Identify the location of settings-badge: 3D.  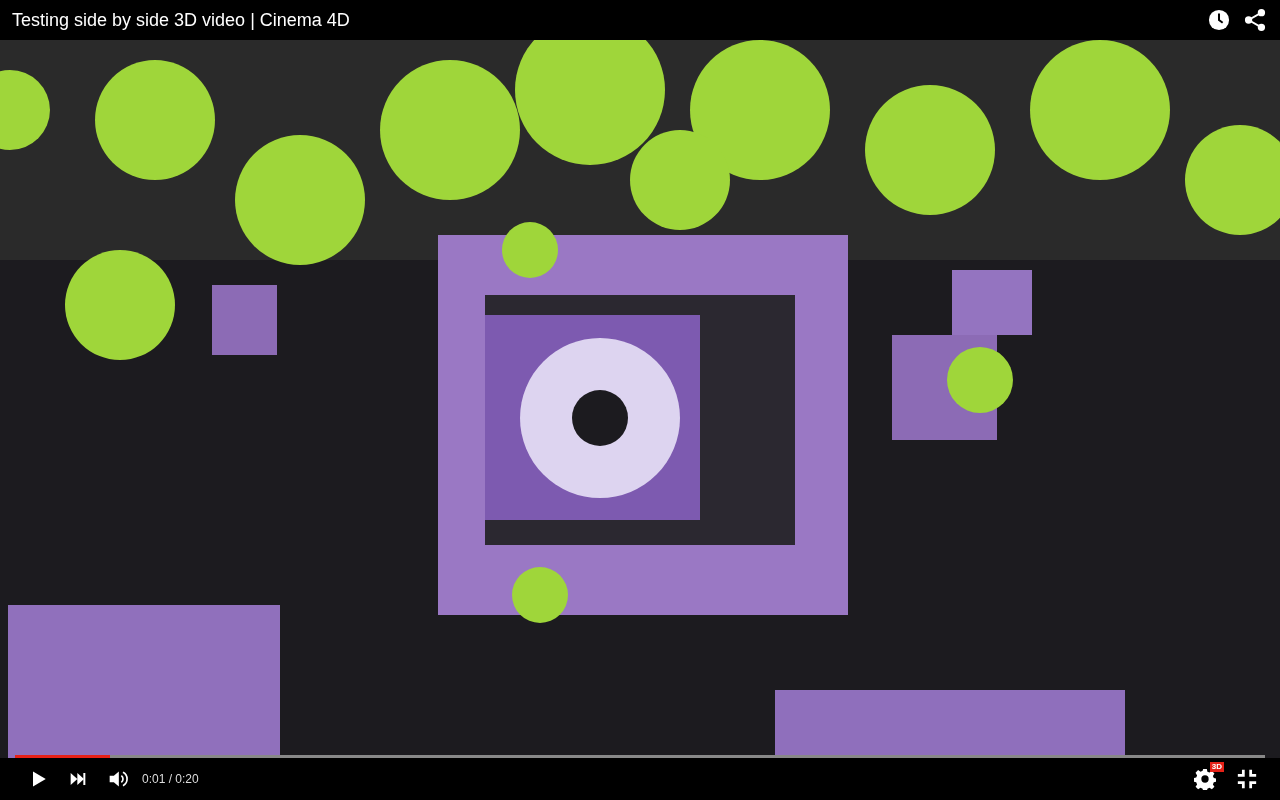
(1216, 767).